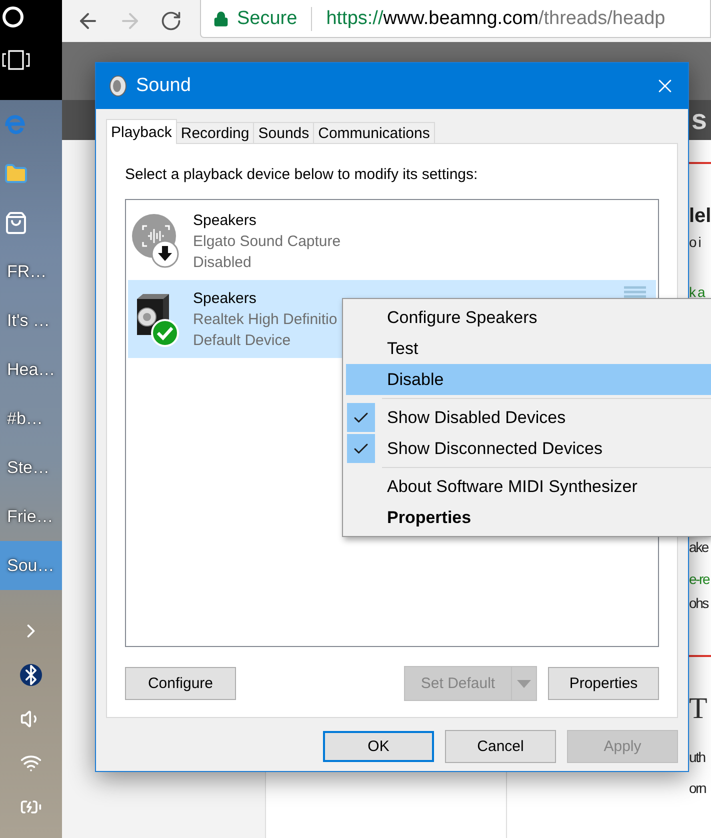 Image resolution: width=711 pixels, height=838 pixels. I want to click on menu-item-label: Test, so click(402, 348).